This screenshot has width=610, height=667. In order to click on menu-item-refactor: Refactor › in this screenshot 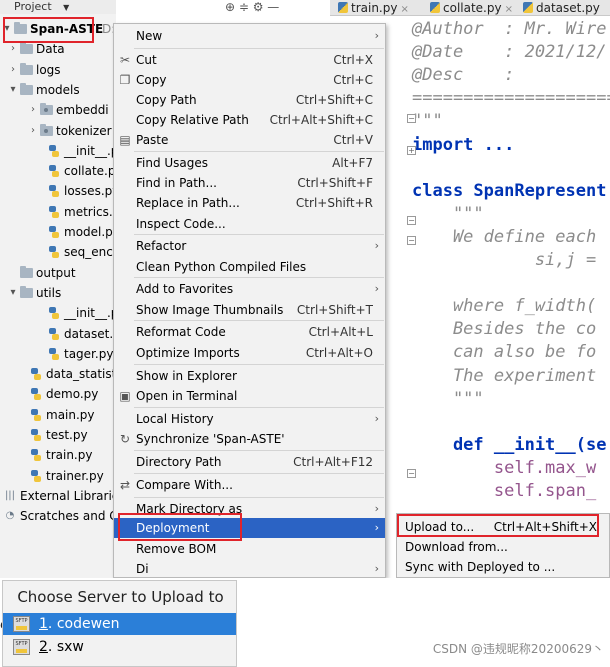, I will do `click(249, 246)`.